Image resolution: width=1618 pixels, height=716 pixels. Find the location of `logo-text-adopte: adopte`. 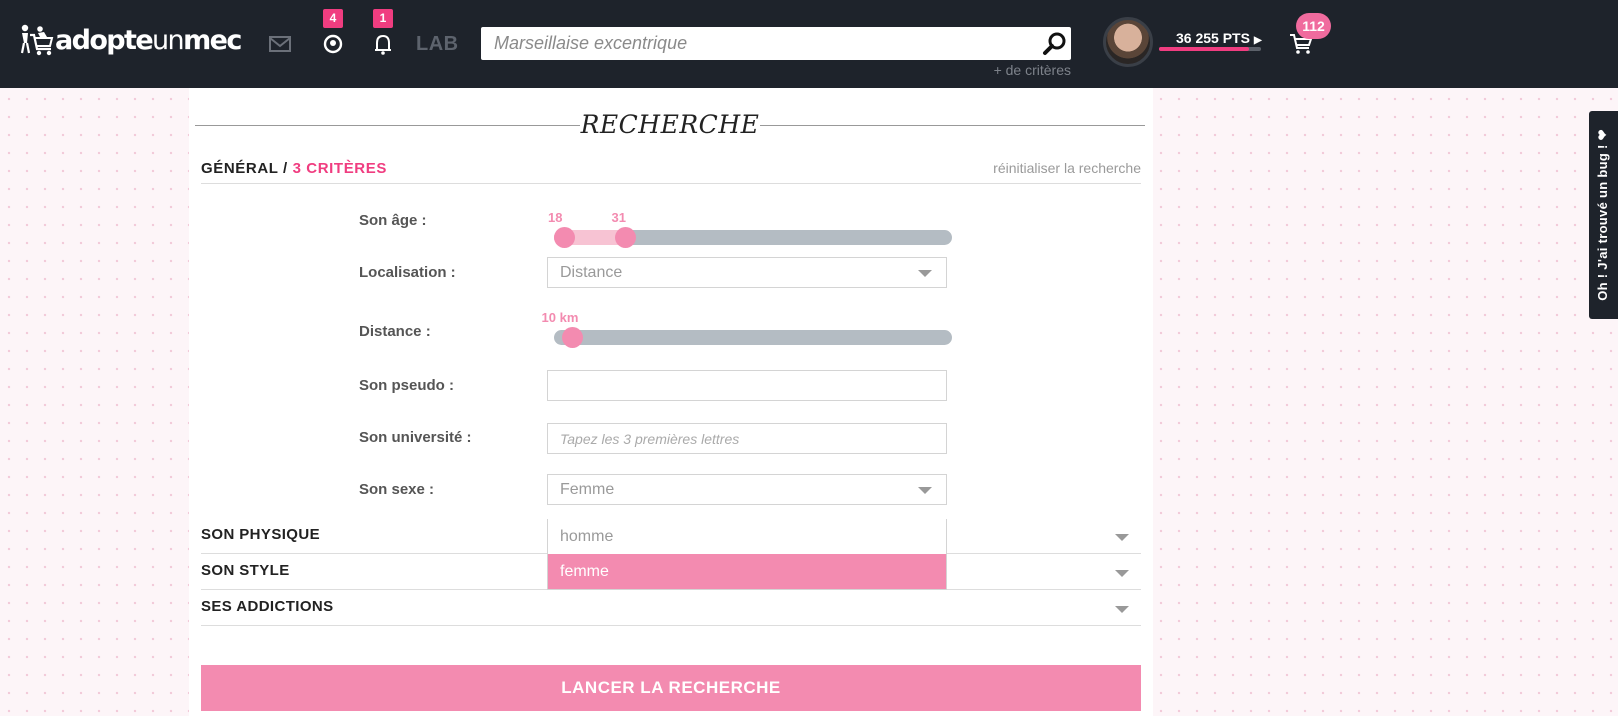

logo-text-adopte: adopte is located at coordinates (104, 40).